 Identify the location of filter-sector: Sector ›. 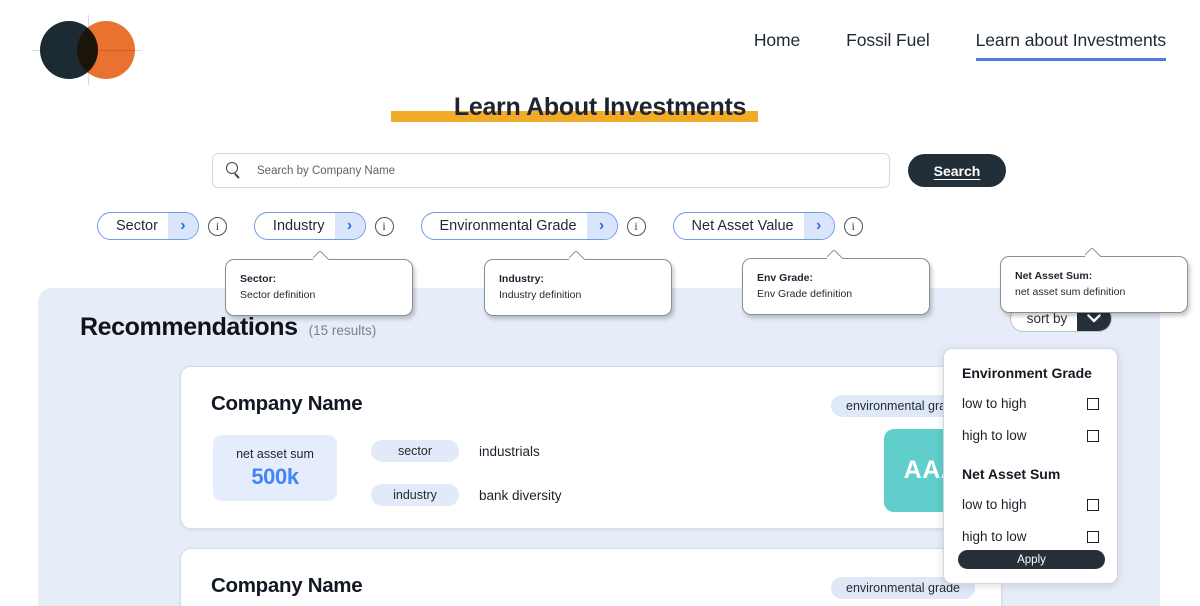
(148, 226).